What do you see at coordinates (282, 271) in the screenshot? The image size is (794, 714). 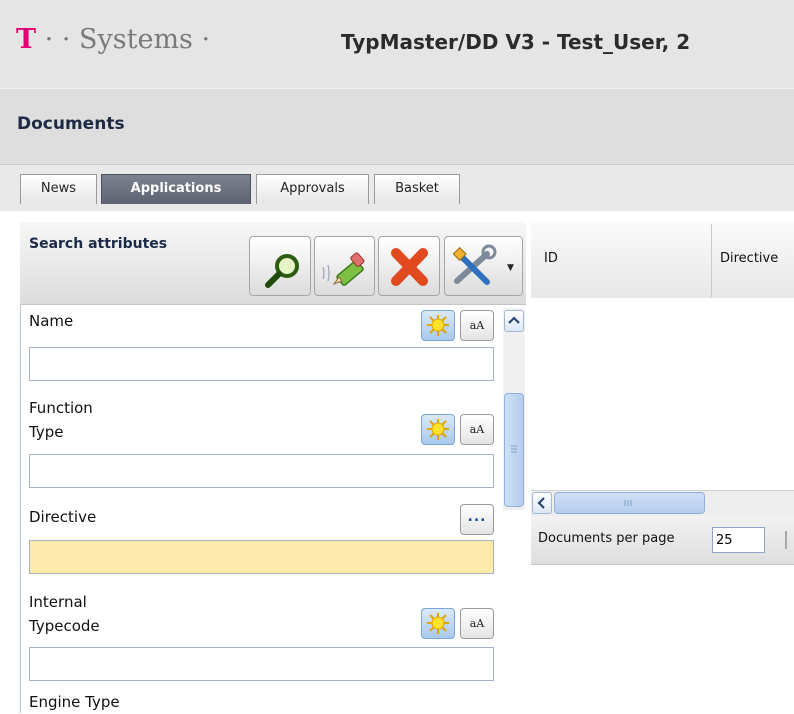 I see `magnifier-icon` at bounding box center [282, 271].